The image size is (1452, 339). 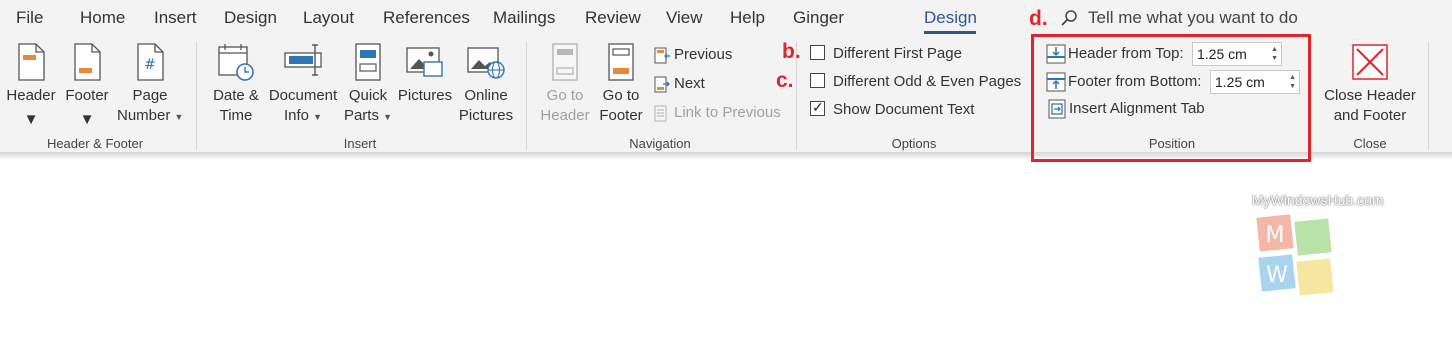 What do you see at coordinates (1038, 18) in the screenshot?
I see `annotation-d: d.` at bounding box center [1038, 18].